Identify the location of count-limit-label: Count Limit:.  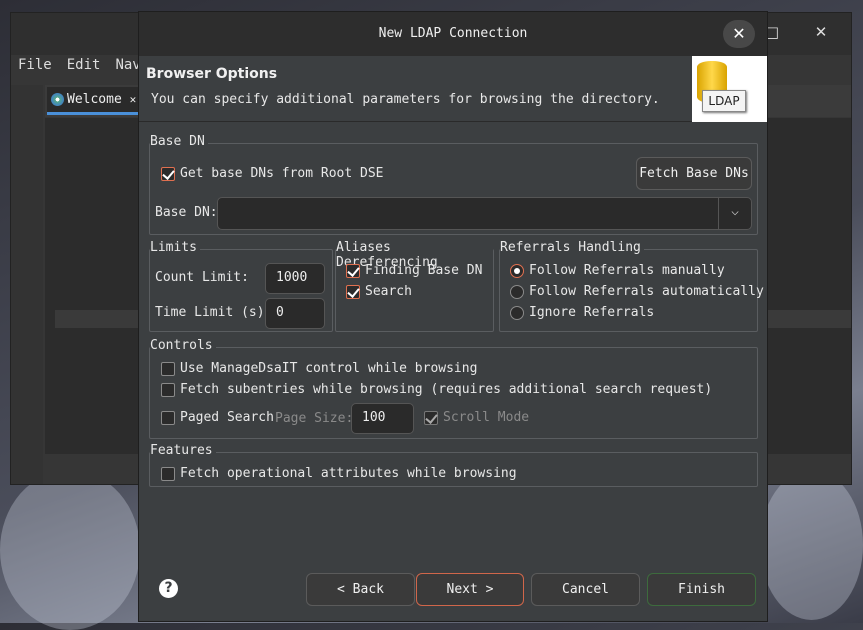
(202, 277).